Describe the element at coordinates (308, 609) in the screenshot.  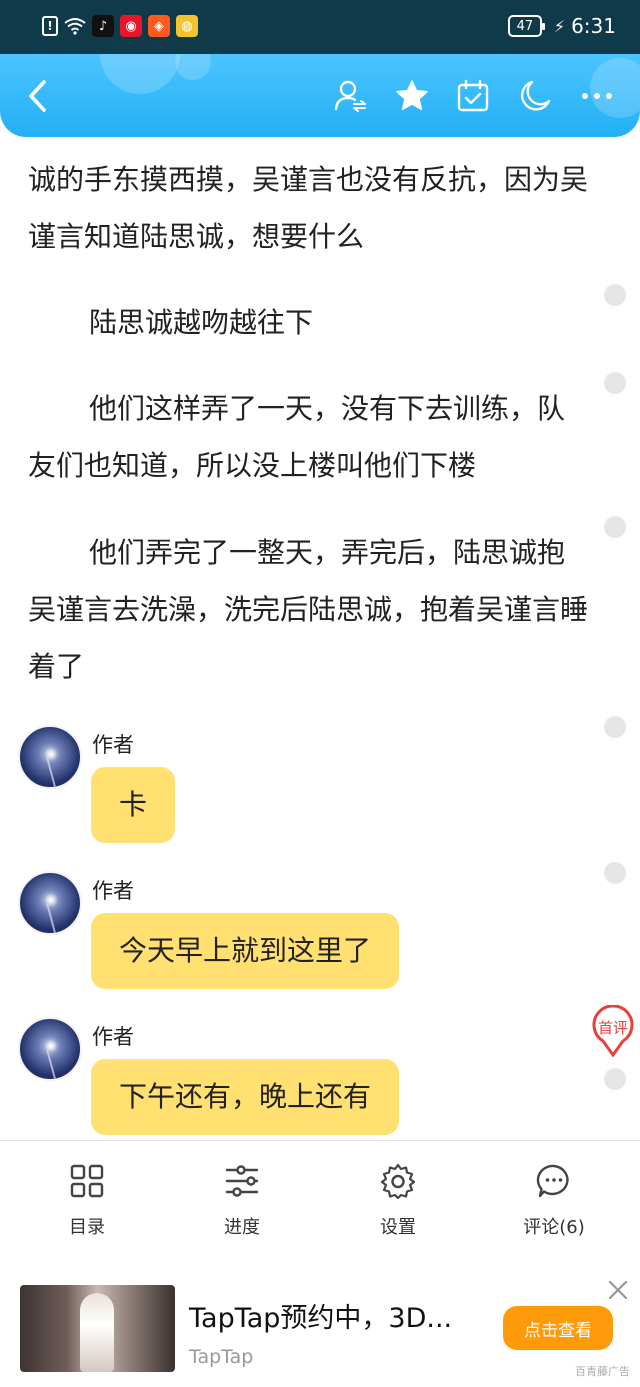
I see `paragraph: 他们弄完了一整天，弄完后，陆思诚抱吴谨言去洗澡，洗完后陆思诚，抱着吴谨言睡着了` at that location.